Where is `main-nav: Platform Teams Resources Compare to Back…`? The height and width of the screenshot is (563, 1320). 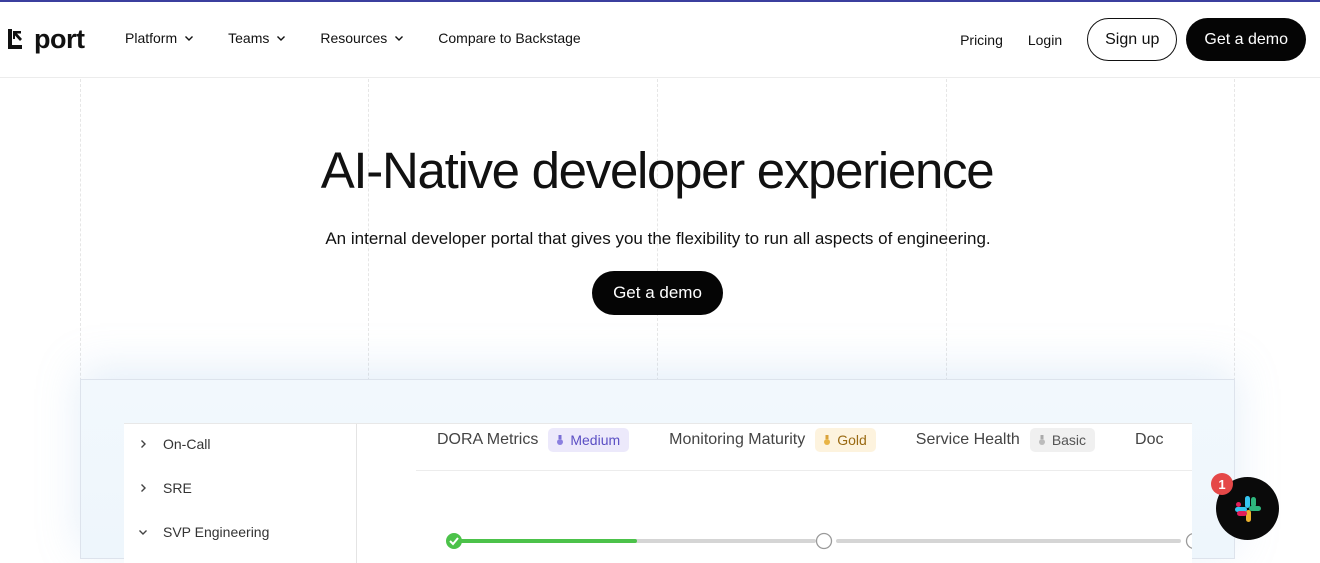 main-nav: Platform Teams Resources Compare to Back… is located at coordinates (370, 38).